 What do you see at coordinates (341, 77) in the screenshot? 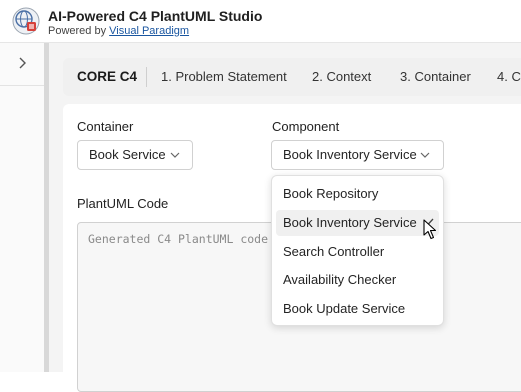
I see `tab-context: 2. Context` at bounding box center [341, 77].